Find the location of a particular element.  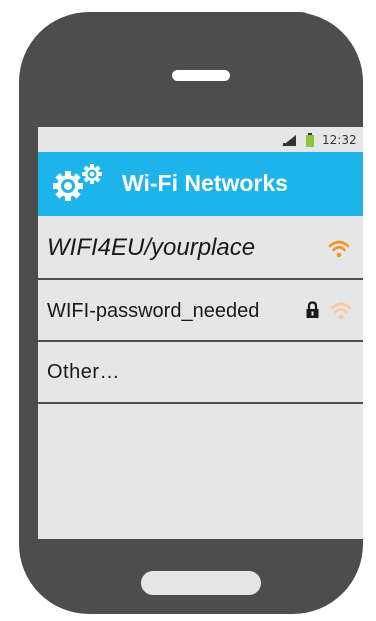

network-name: WIFI4EU/yourplace is located at coordinates (151, 247).